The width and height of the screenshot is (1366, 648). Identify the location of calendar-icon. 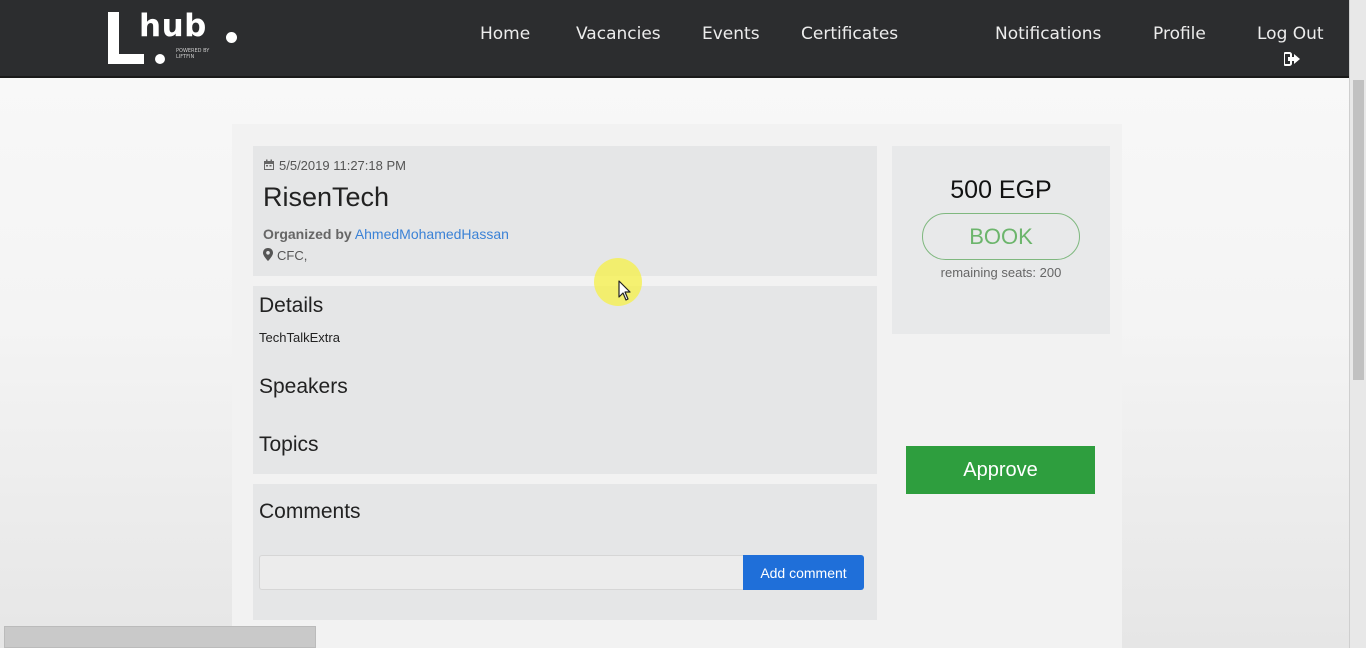
(269, 164).